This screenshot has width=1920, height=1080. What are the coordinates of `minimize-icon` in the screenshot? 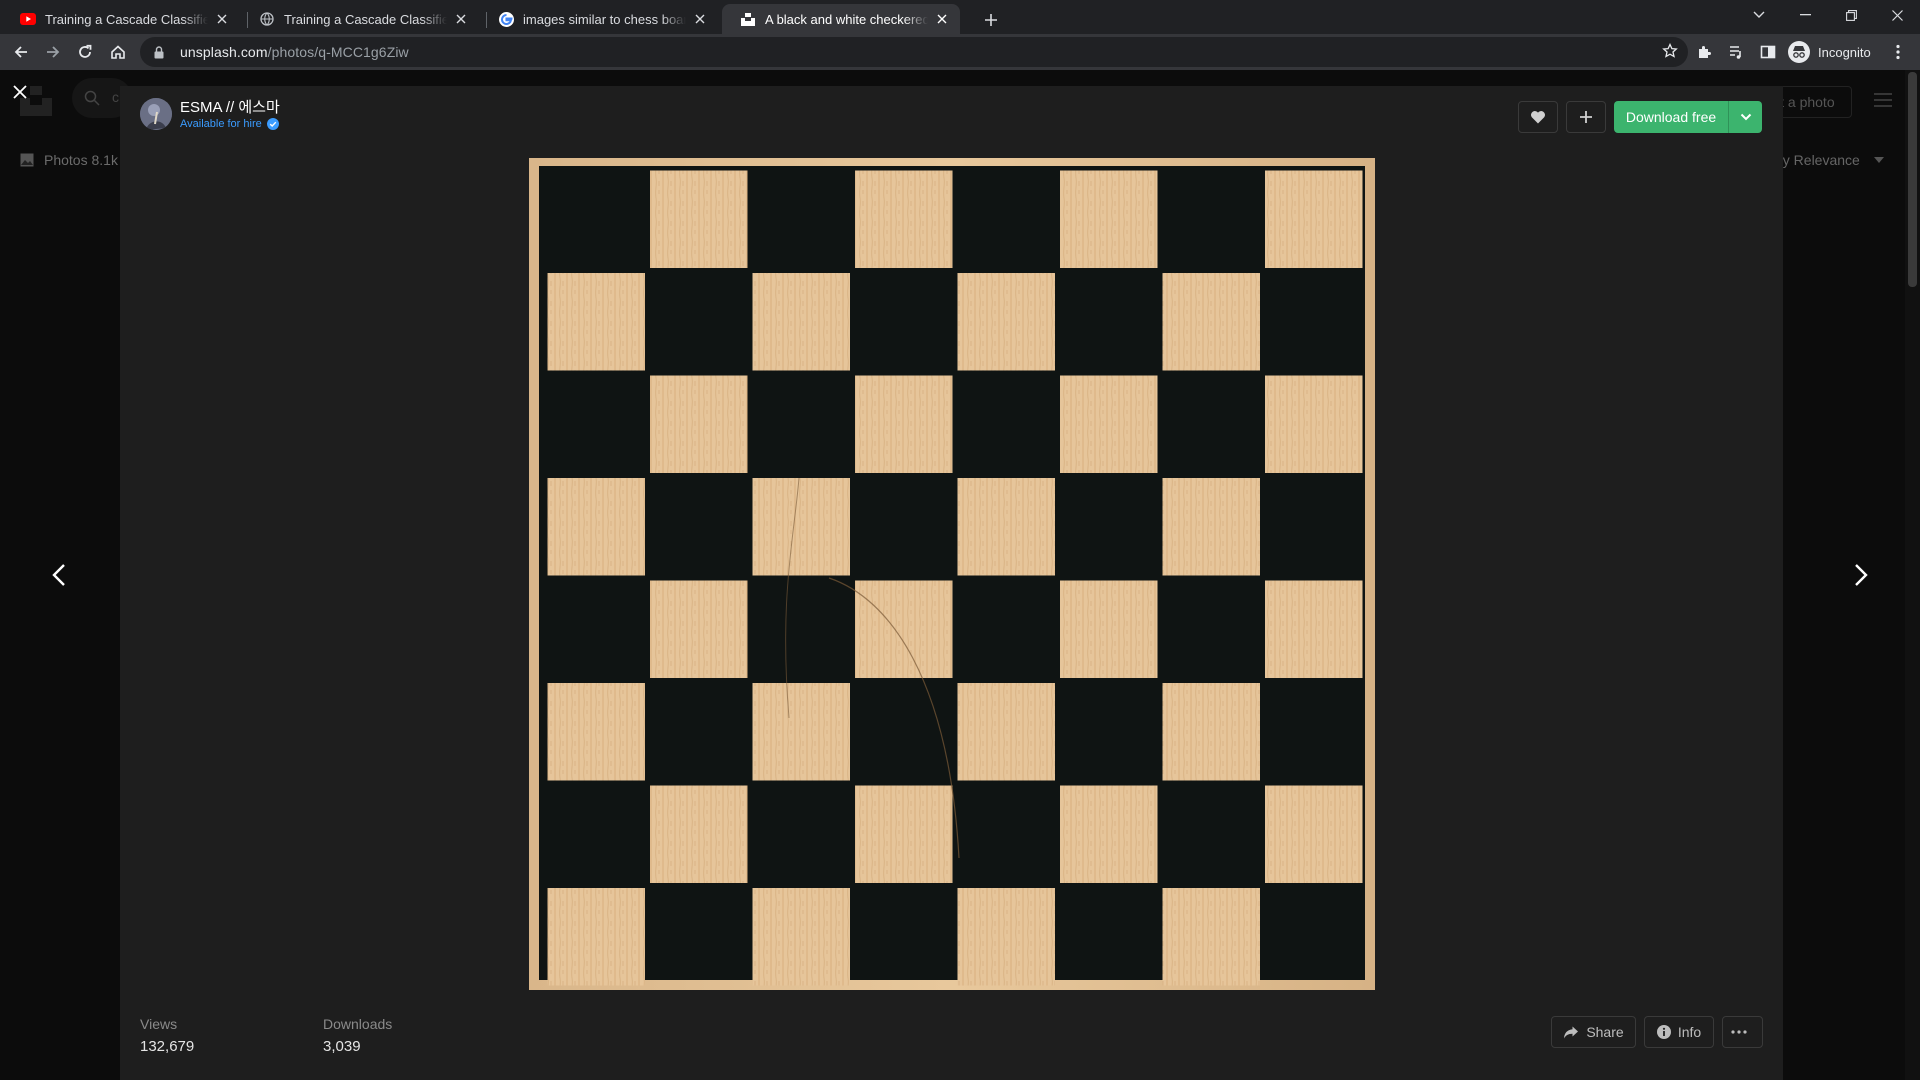 It's located at (1805, 15).